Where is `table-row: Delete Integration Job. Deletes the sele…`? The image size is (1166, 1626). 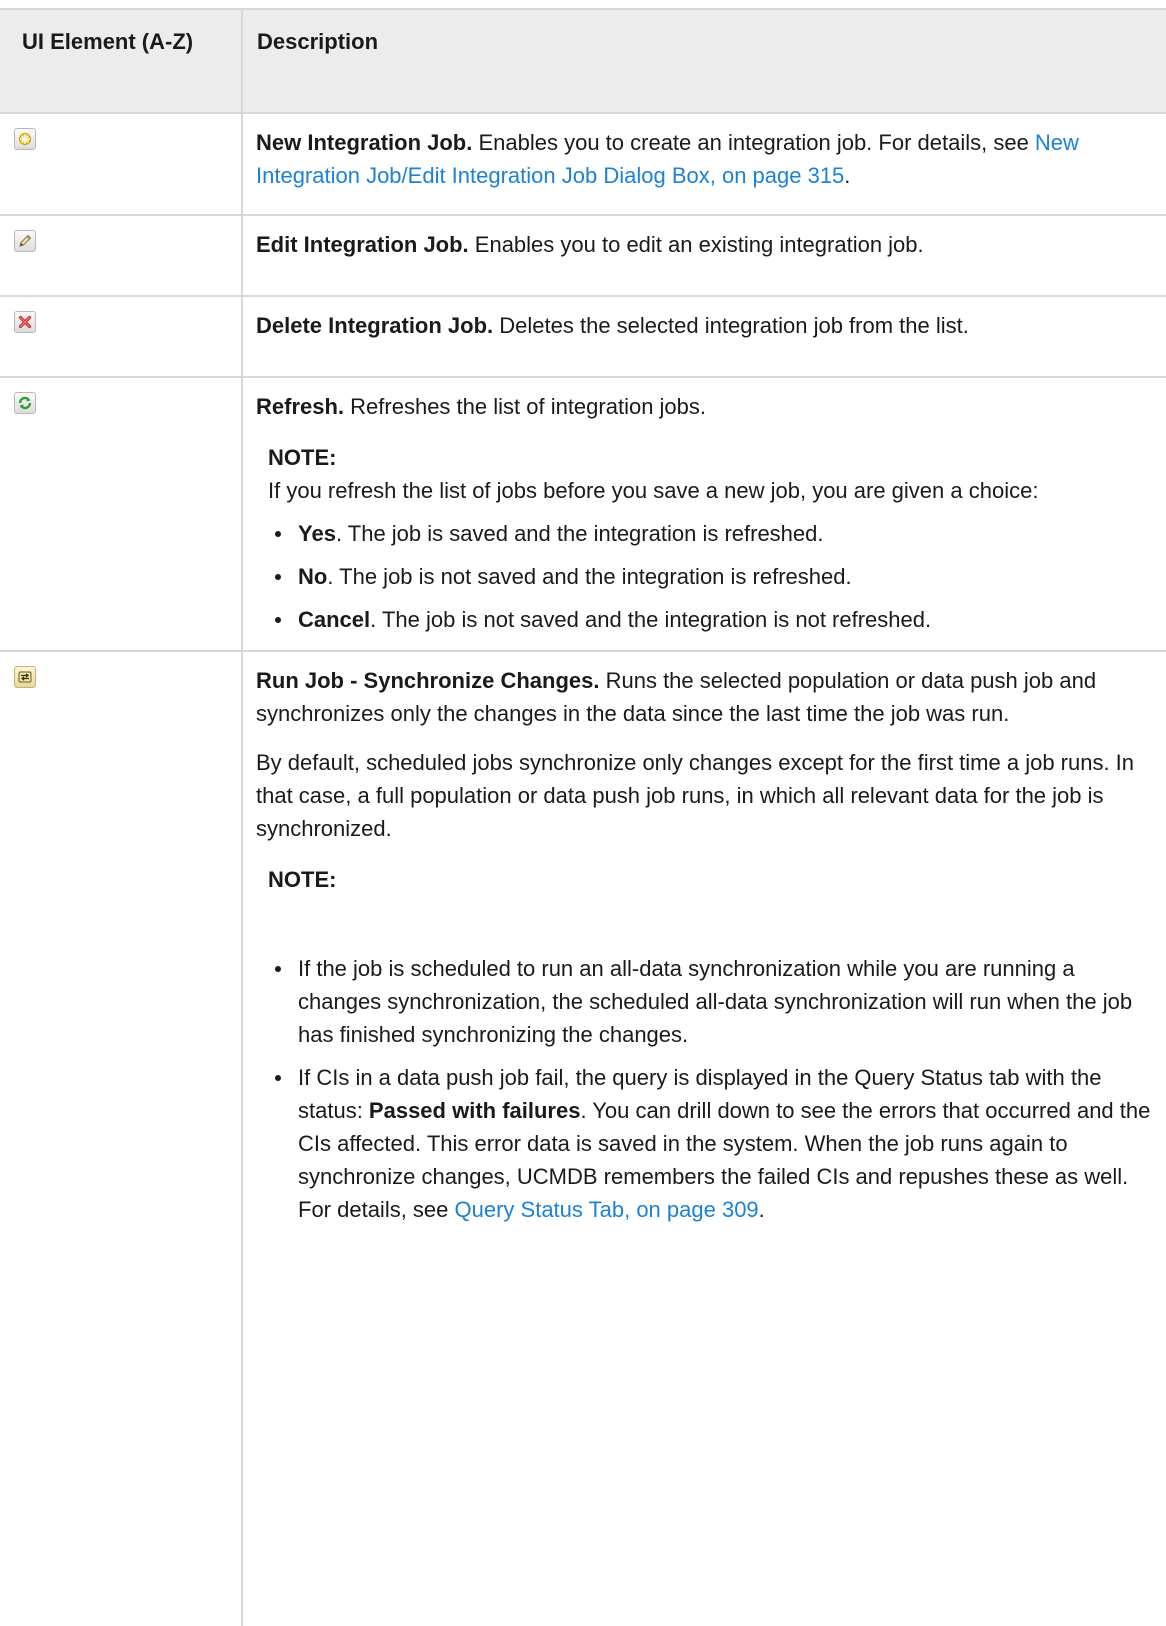
table-row: Delete Integration Job. Deletes the sele… is located at coordinates (583, 336).